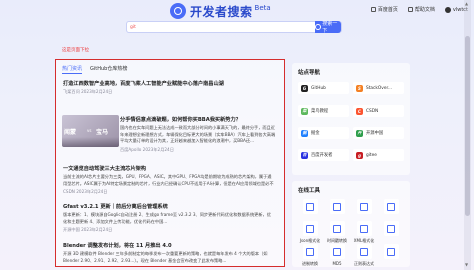 The height and width of the screenshot is (270, 474). I want to click on feed-item-title: Blender 调整发布计划，将在 11 月推出 4.0, so click(169, 245).